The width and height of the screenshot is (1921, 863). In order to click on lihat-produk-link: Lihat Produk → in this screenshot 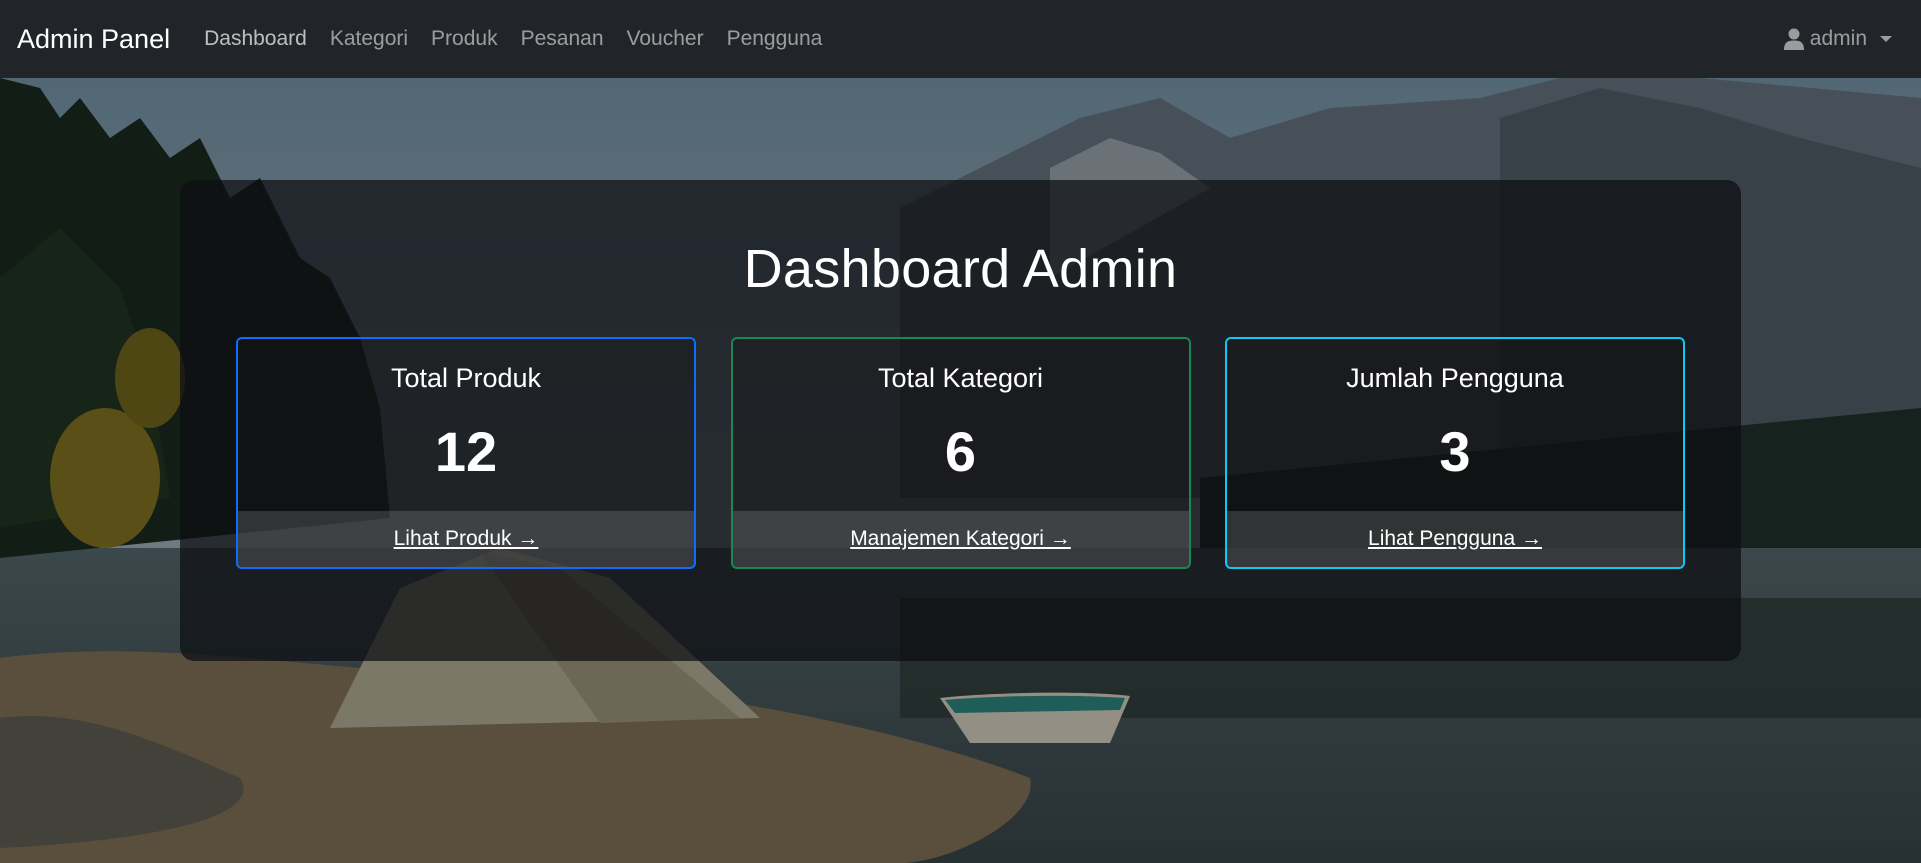, I will do `click(466, 539)`.